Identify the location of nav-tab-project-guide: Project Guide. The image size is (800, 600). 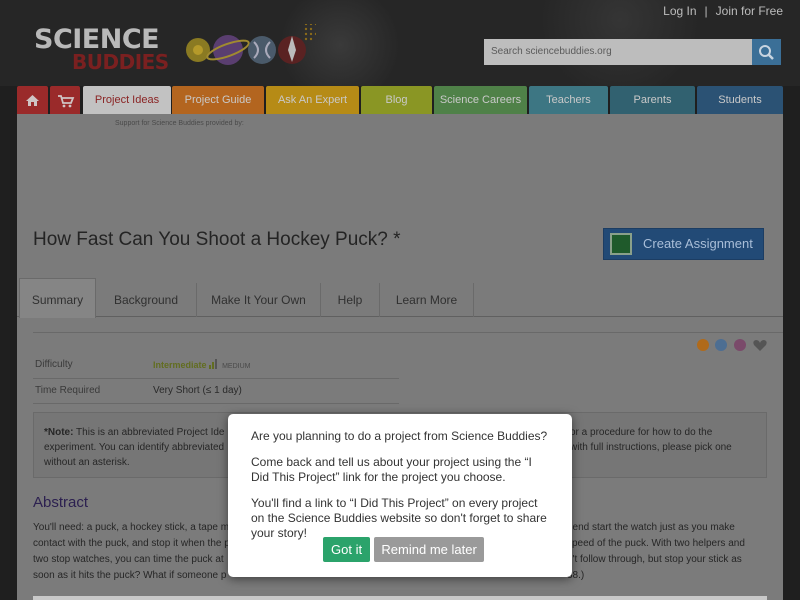
(218, 100).